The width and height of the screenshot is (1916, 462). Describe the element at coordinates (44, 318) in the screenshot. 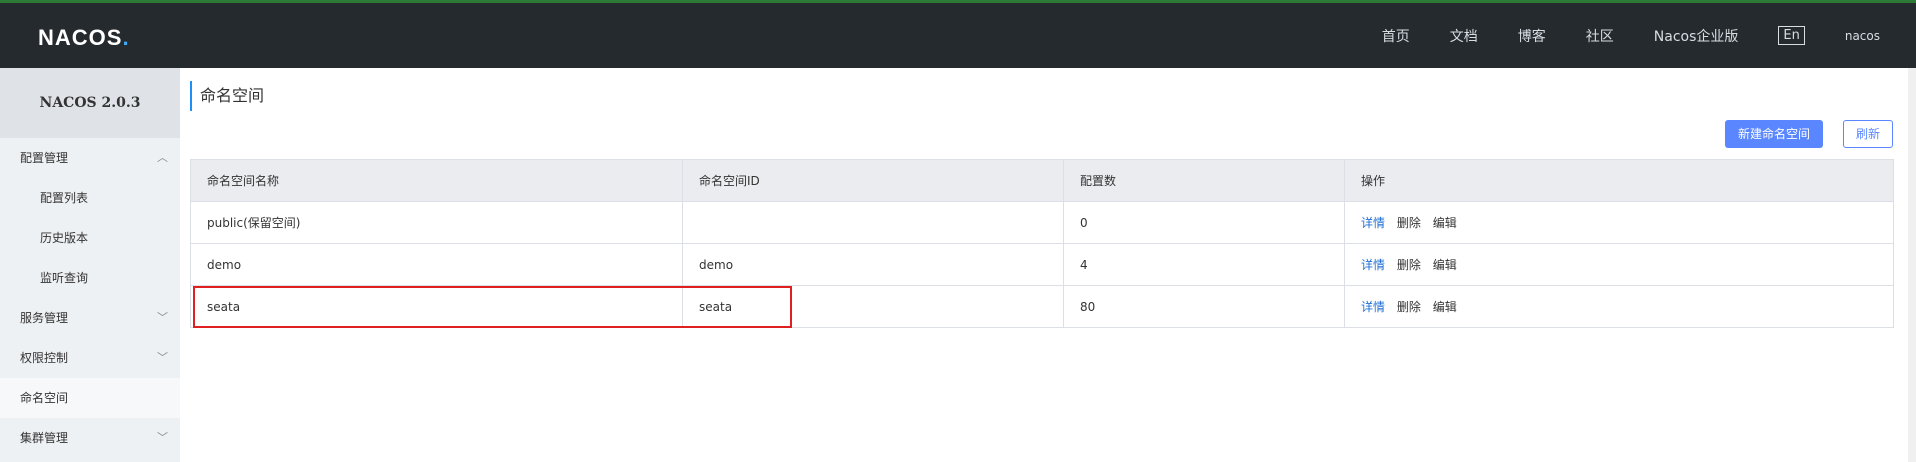

I see `sidebar-item-label: 服务管理` at that location.